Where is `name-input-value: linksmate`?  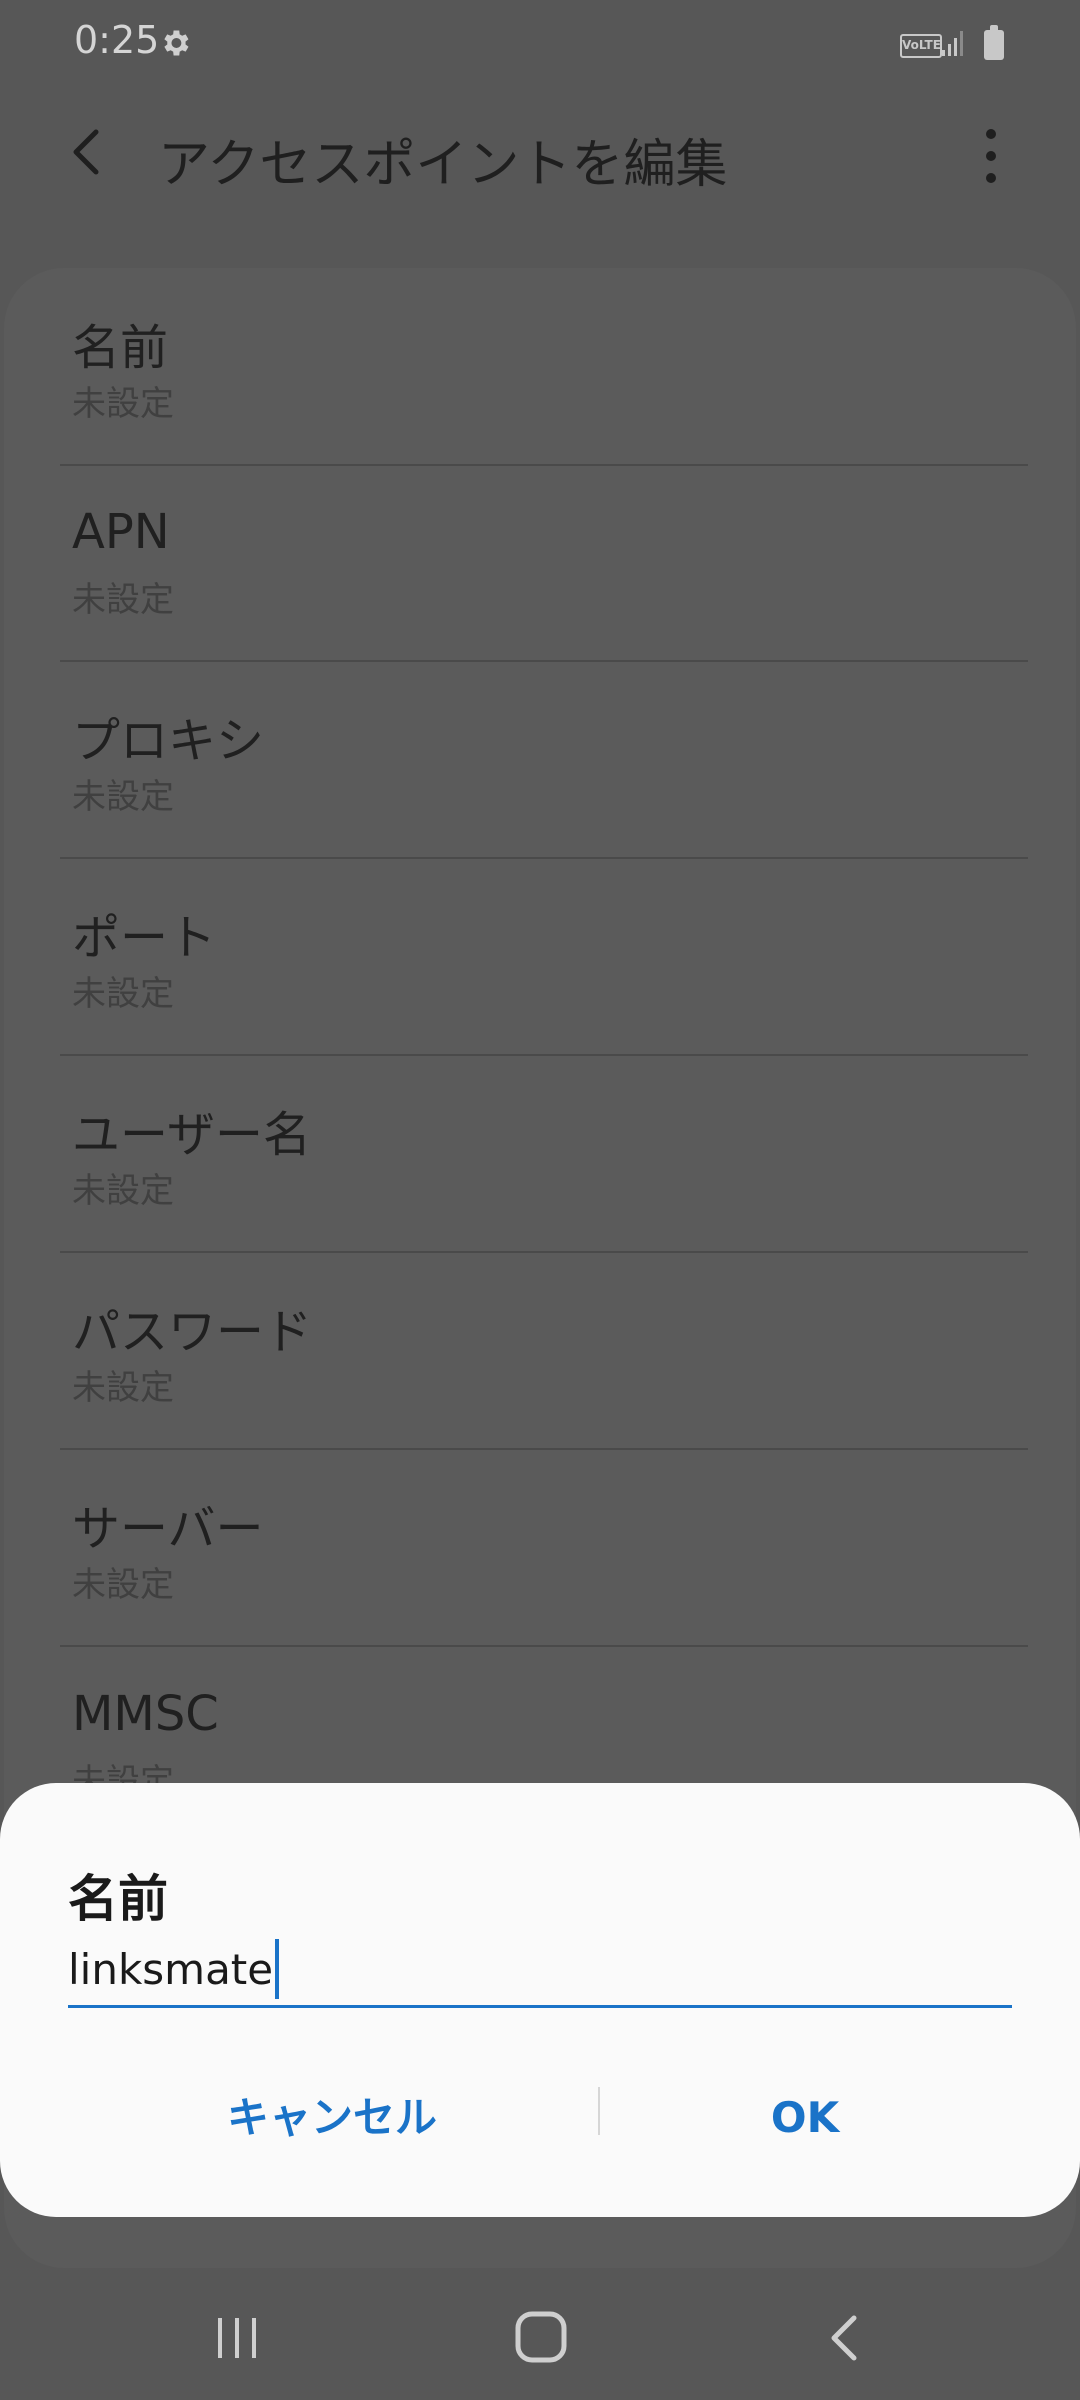
name-input-value: linksmate is located at coordinates (171, 1969).